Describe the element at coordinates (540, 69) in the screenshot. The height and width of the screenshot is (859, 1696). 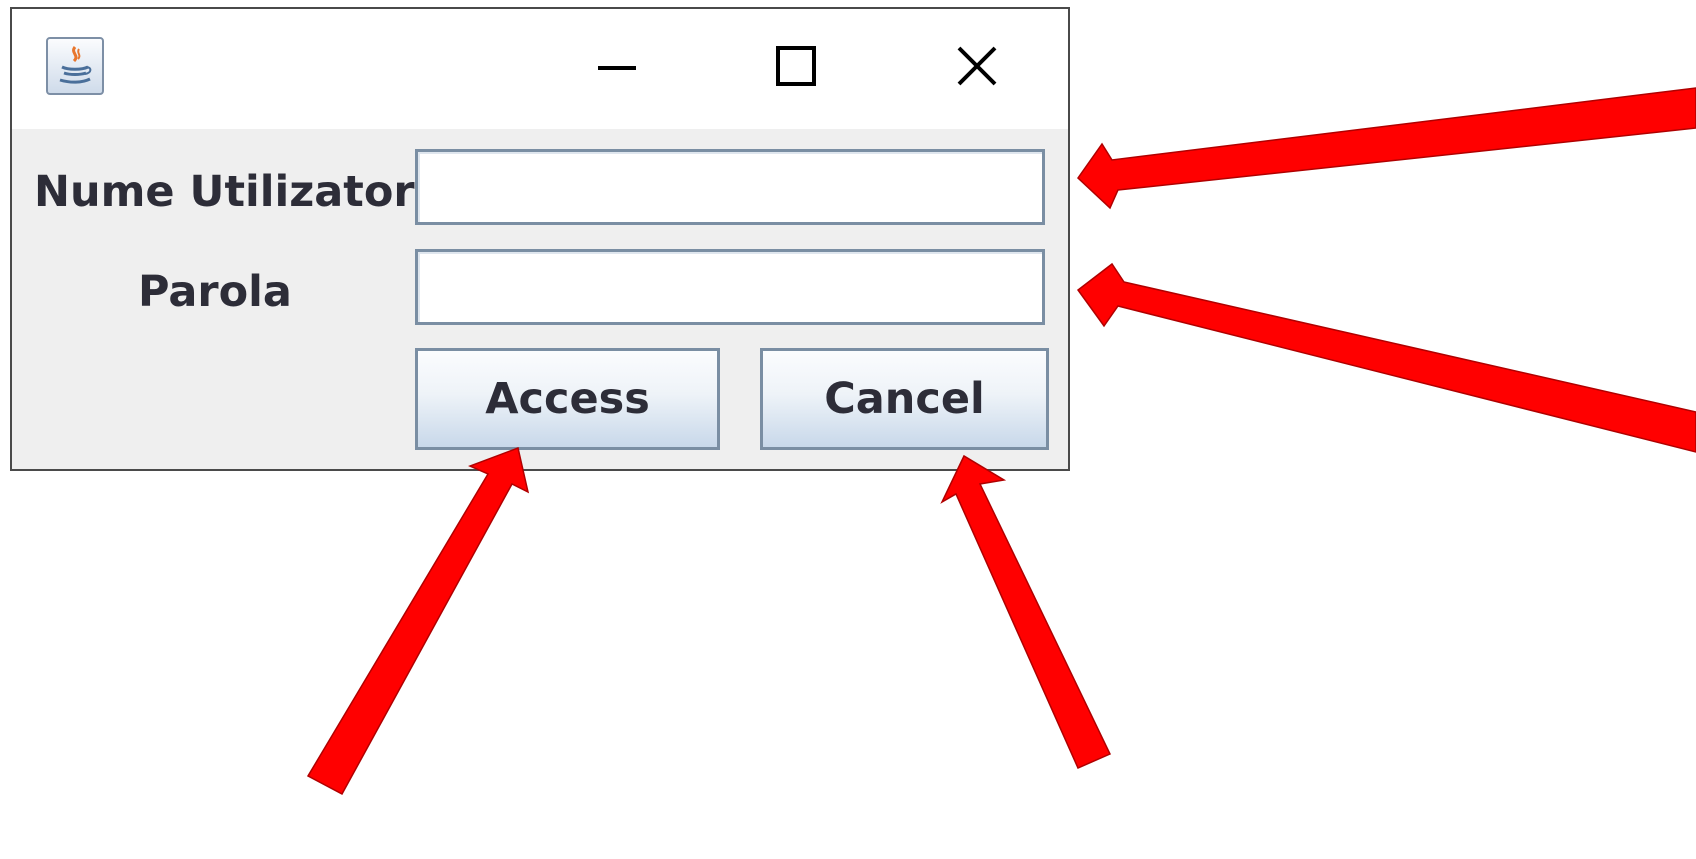
I see `title-bar` at that location.